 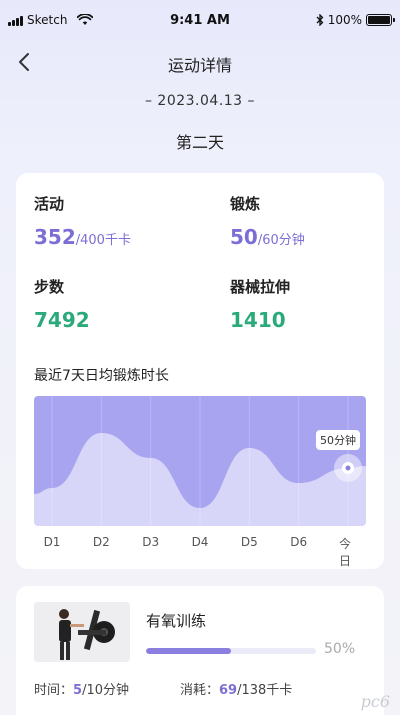 I want to click on workout-name: 有氧训练, so click(x=176, y=621).